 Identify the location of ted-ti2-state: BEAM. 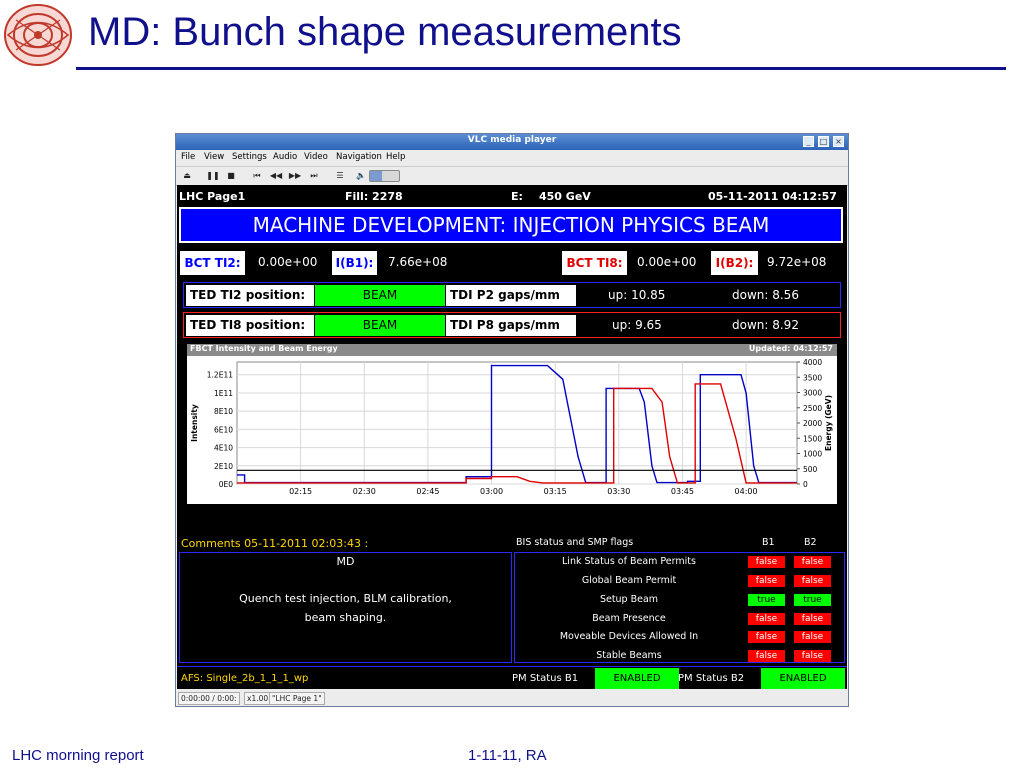
(380, 295).